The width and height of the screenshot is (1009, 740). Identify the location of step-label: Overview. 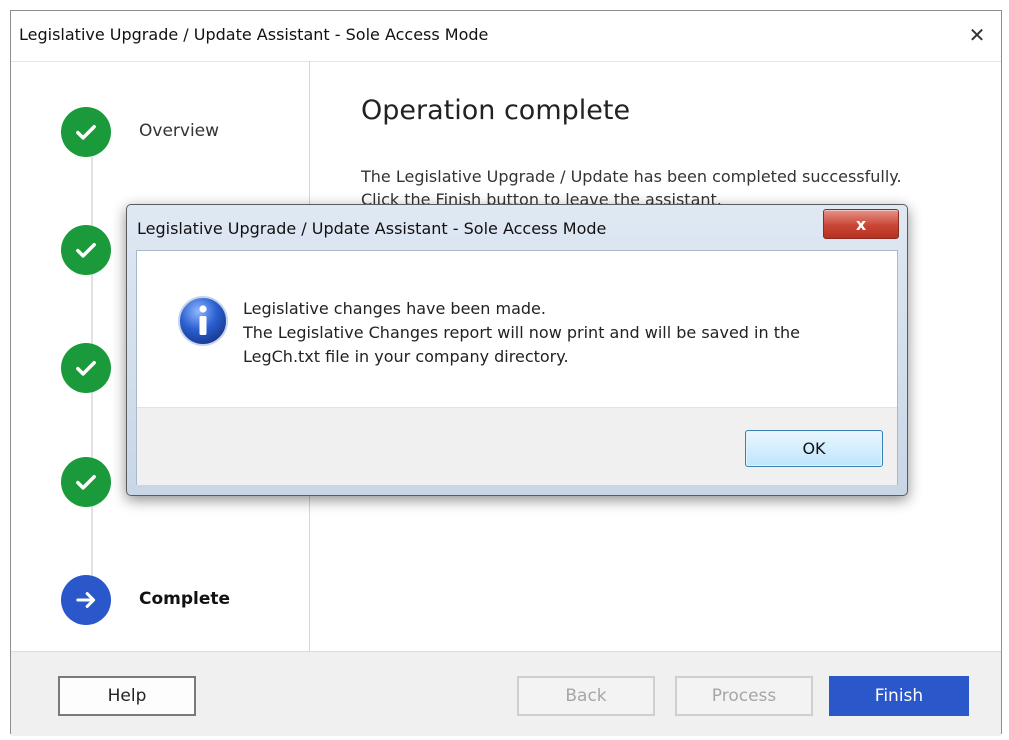
(179, 131).